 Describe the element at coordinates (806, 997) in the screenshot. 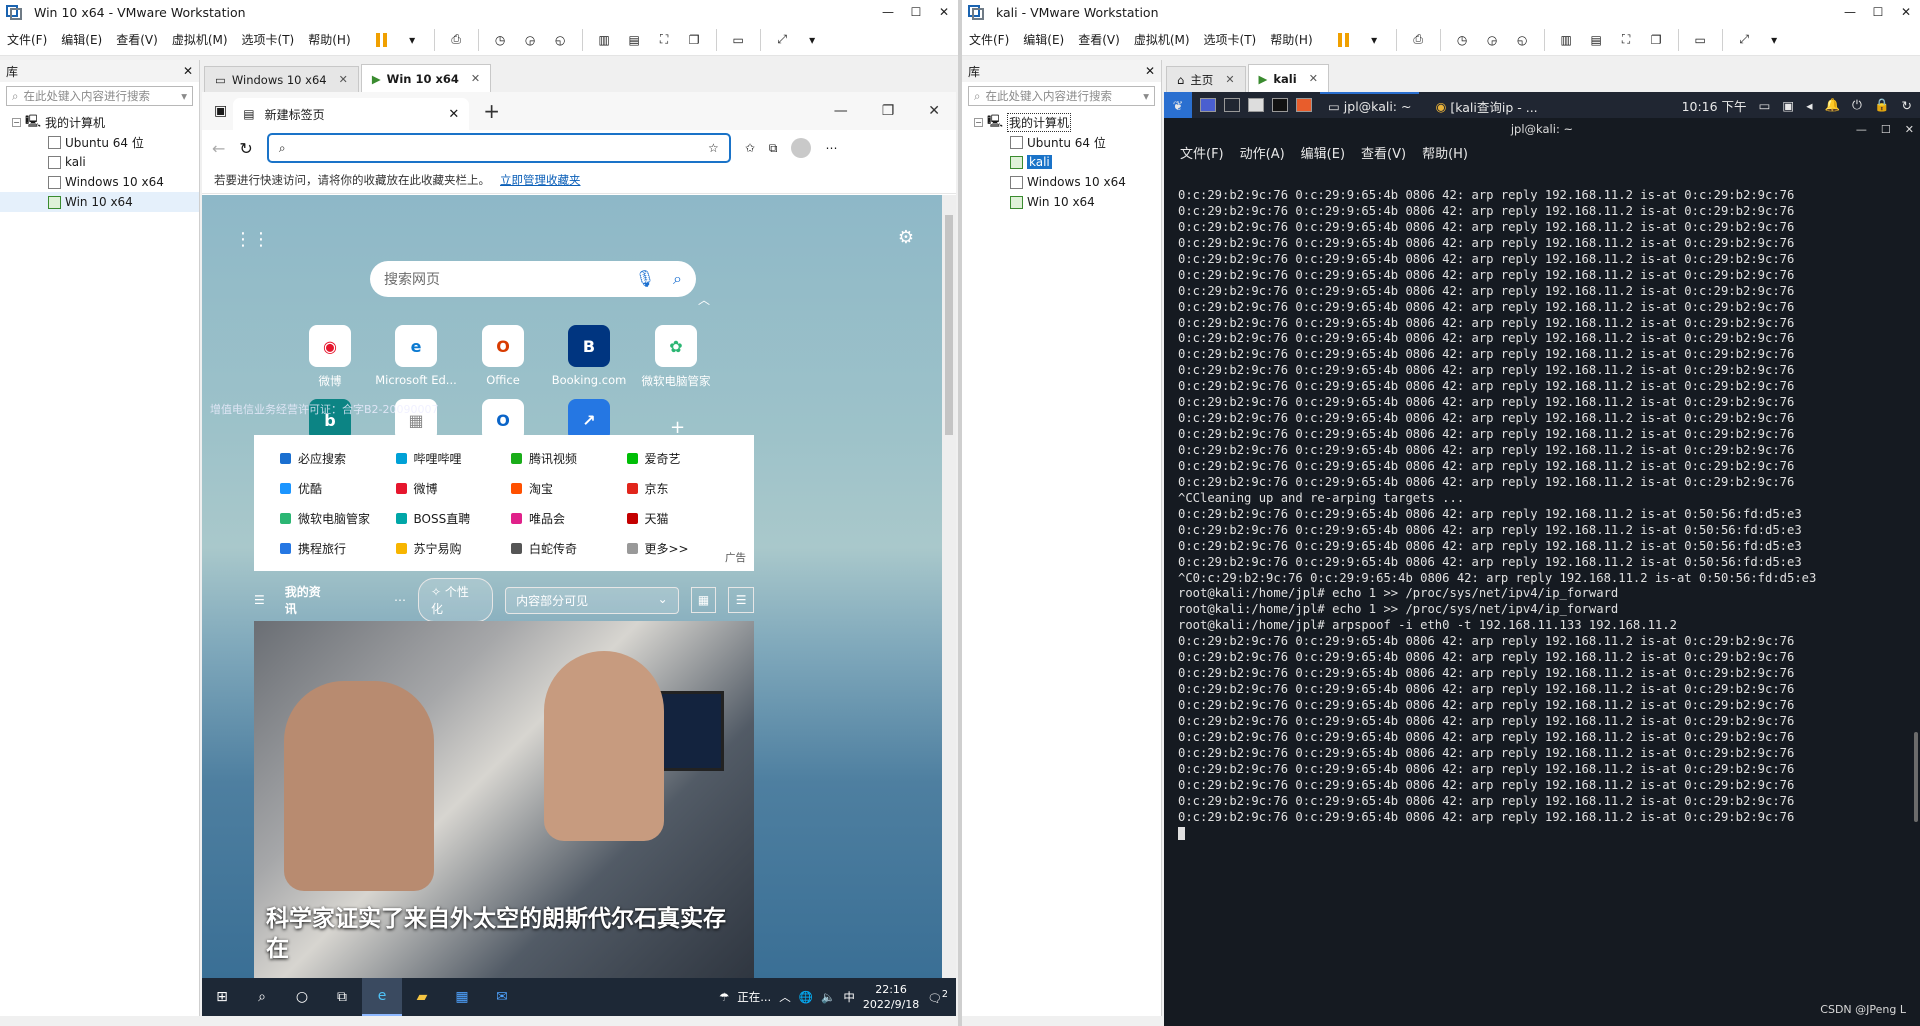

I see `network-icon: 🌐` at that location.